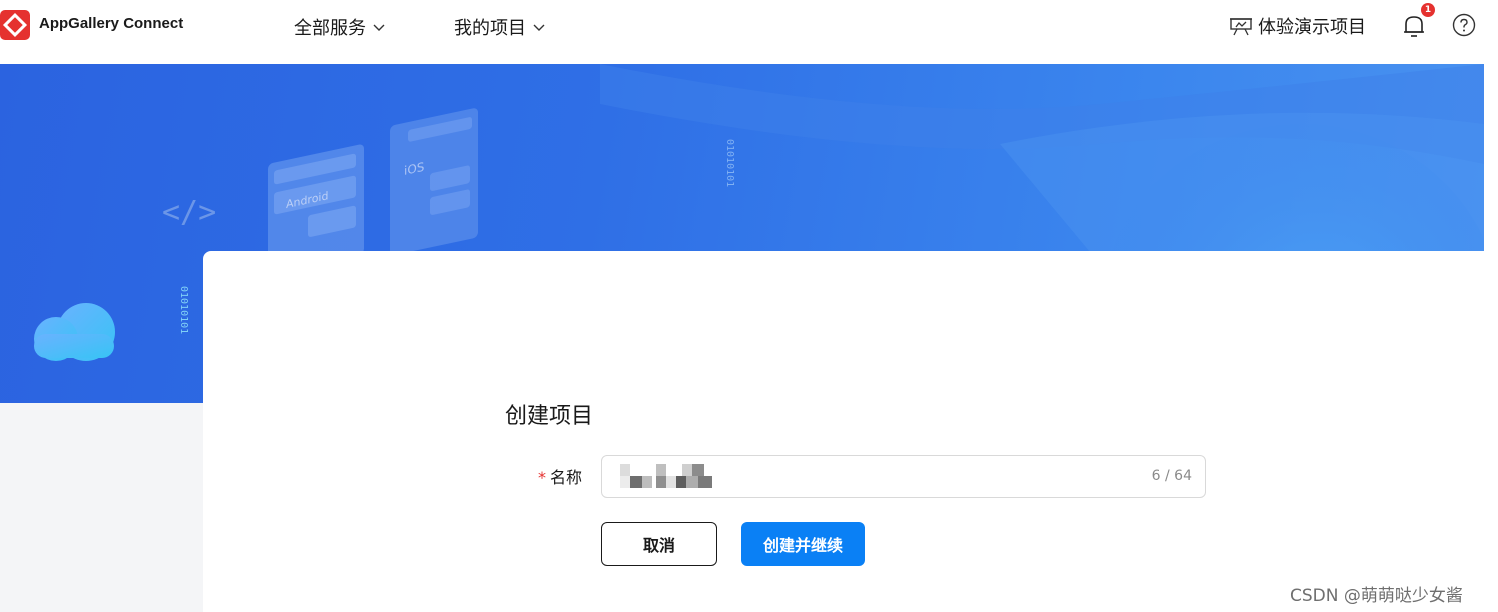 The image size is (1498, 612). What do you see at coordinates (101, 507) in the screenshot?
I see `left-background-panel` at bounding box center [101, 507].